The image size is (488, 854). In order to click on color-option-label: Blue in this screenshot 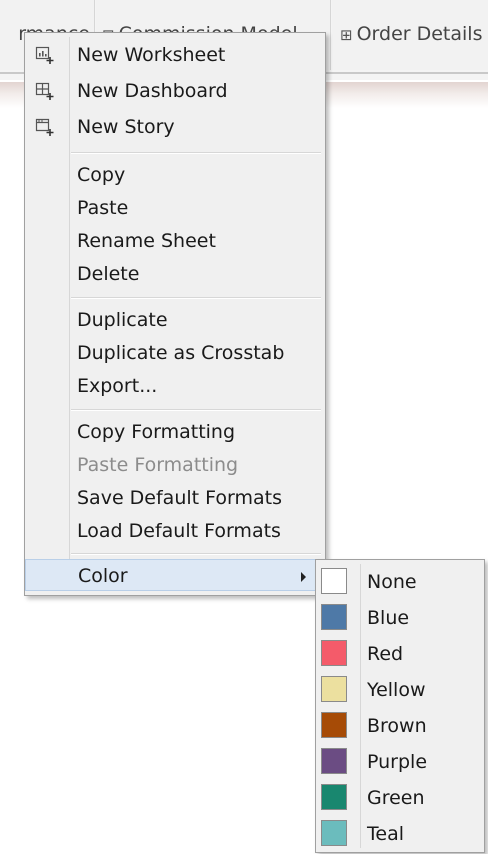, I will do `click(388, 618)`.